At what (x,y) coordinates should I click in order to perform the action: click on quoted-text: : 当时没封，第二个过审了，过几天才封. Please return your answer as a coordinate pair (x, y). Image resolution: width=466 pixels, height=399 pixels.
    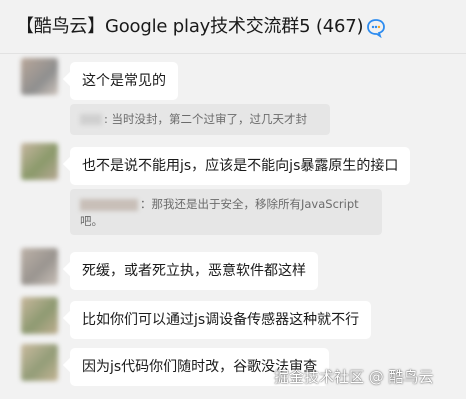
    Looking at the image, I should click on (206, 119).